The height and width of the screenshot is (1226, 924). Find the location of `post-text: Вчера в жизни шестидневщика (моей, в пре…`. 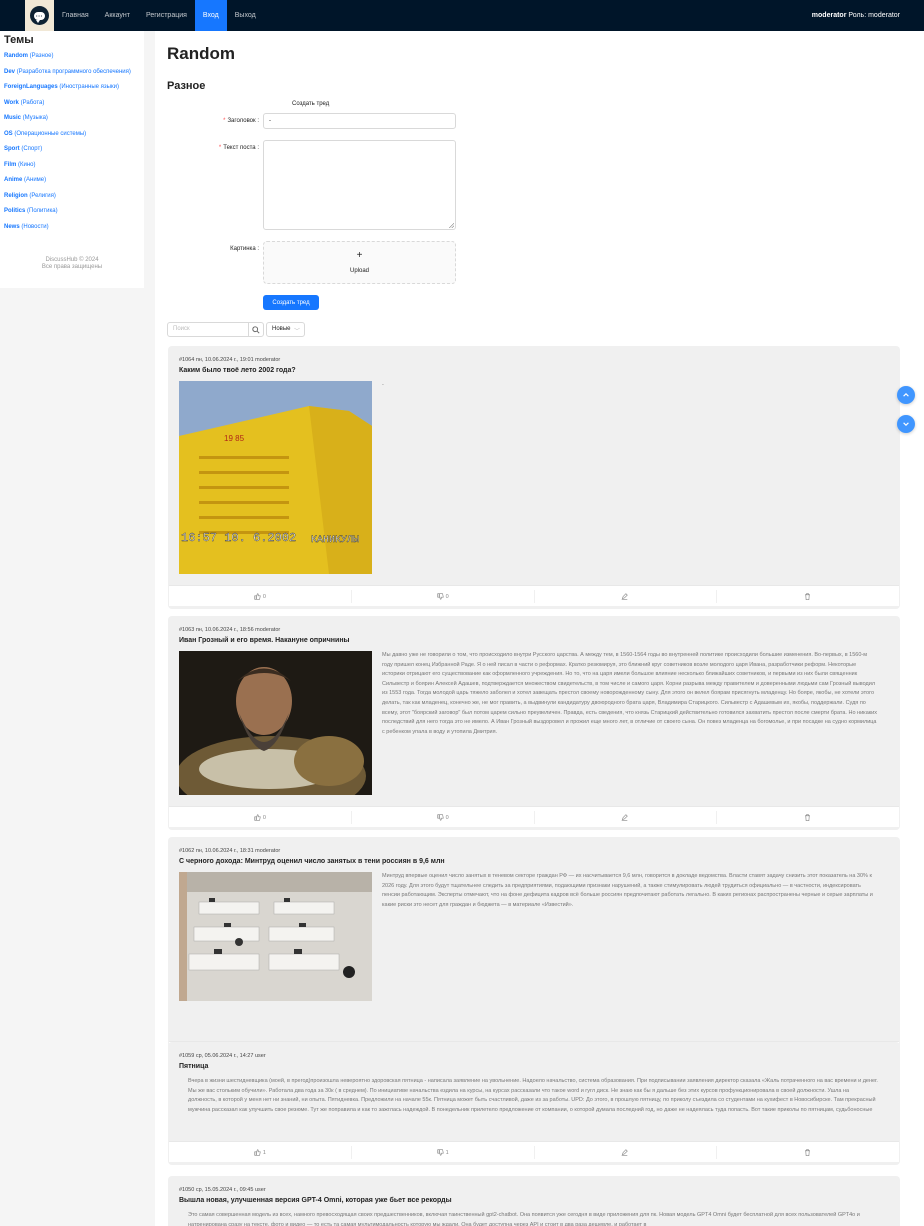

post-text: Вчера в жизни шестидневщика (моей, в пре… is located at coordinates (533, 1095).